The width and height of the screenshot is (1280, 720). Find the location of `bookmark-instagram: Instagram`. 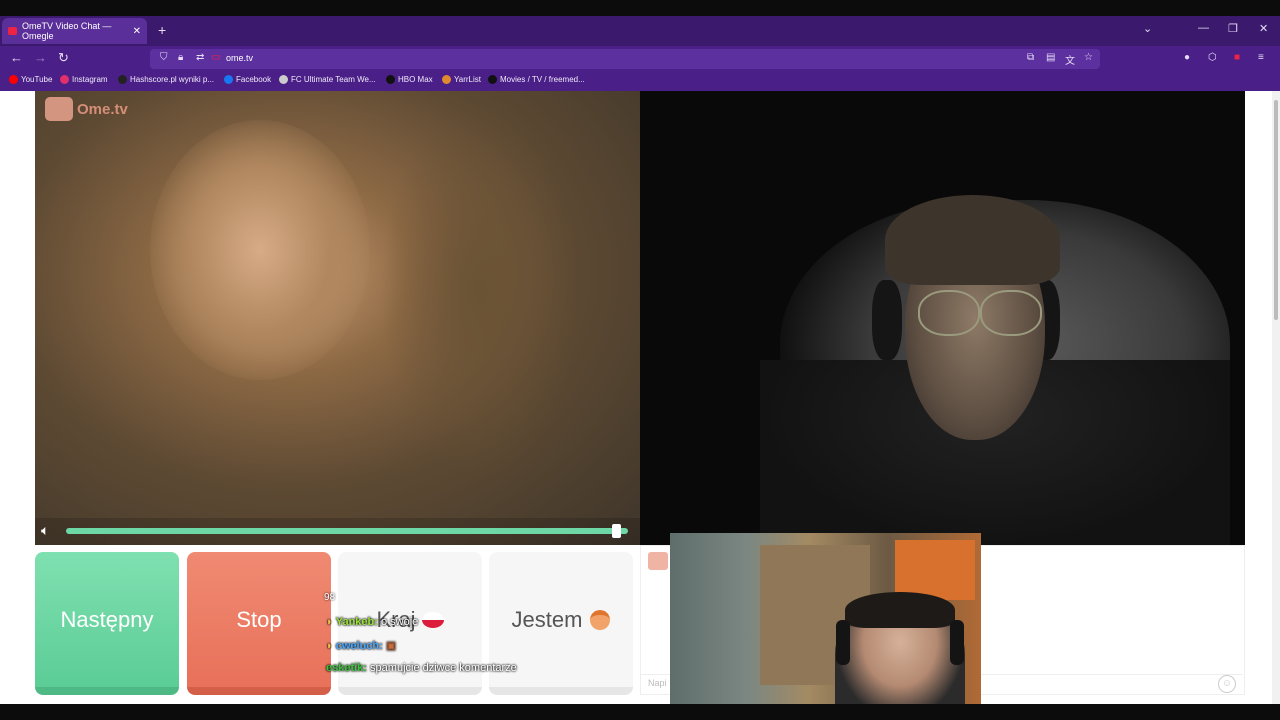

bookmark-instagram: Instagram is located at coordinates (84, 79).